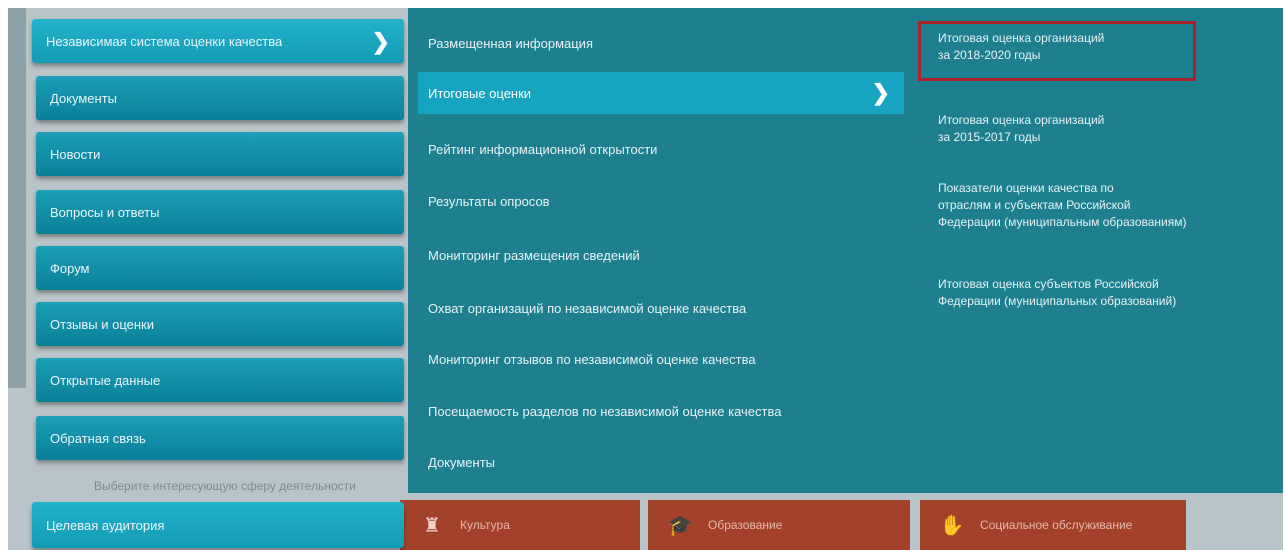 This screenshot has height=550, width=1285. What do you see at coordinates (989, 55) in the screenshot?
I see `third-item-line: за 2018-2020 годы` at bounding box center [989, 55].